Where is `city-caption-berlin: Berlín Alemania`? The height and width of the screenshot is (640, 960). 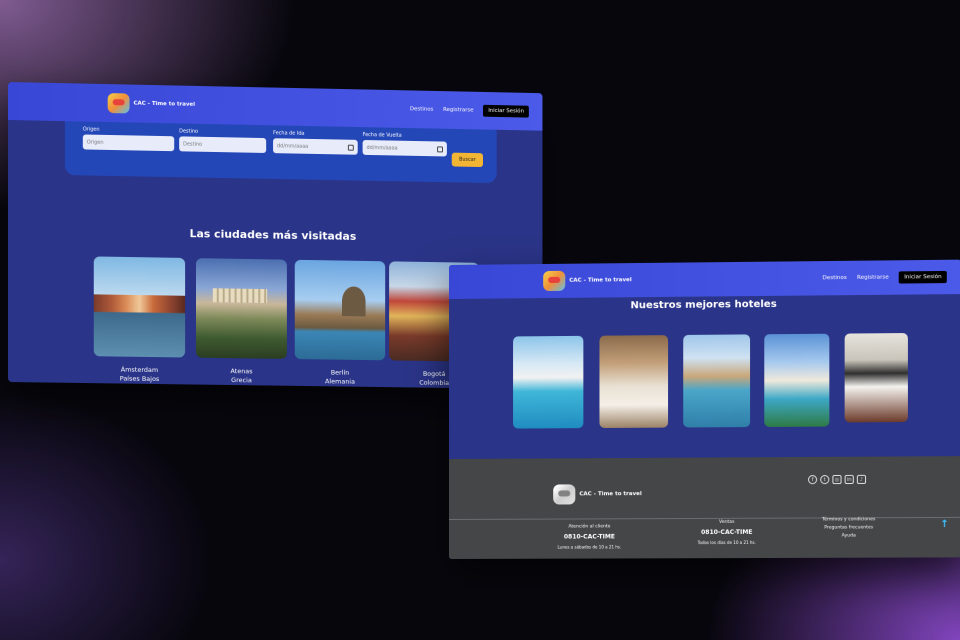
city-caption-berlin: Berlín Alemania is located at coordinates (340, 377).